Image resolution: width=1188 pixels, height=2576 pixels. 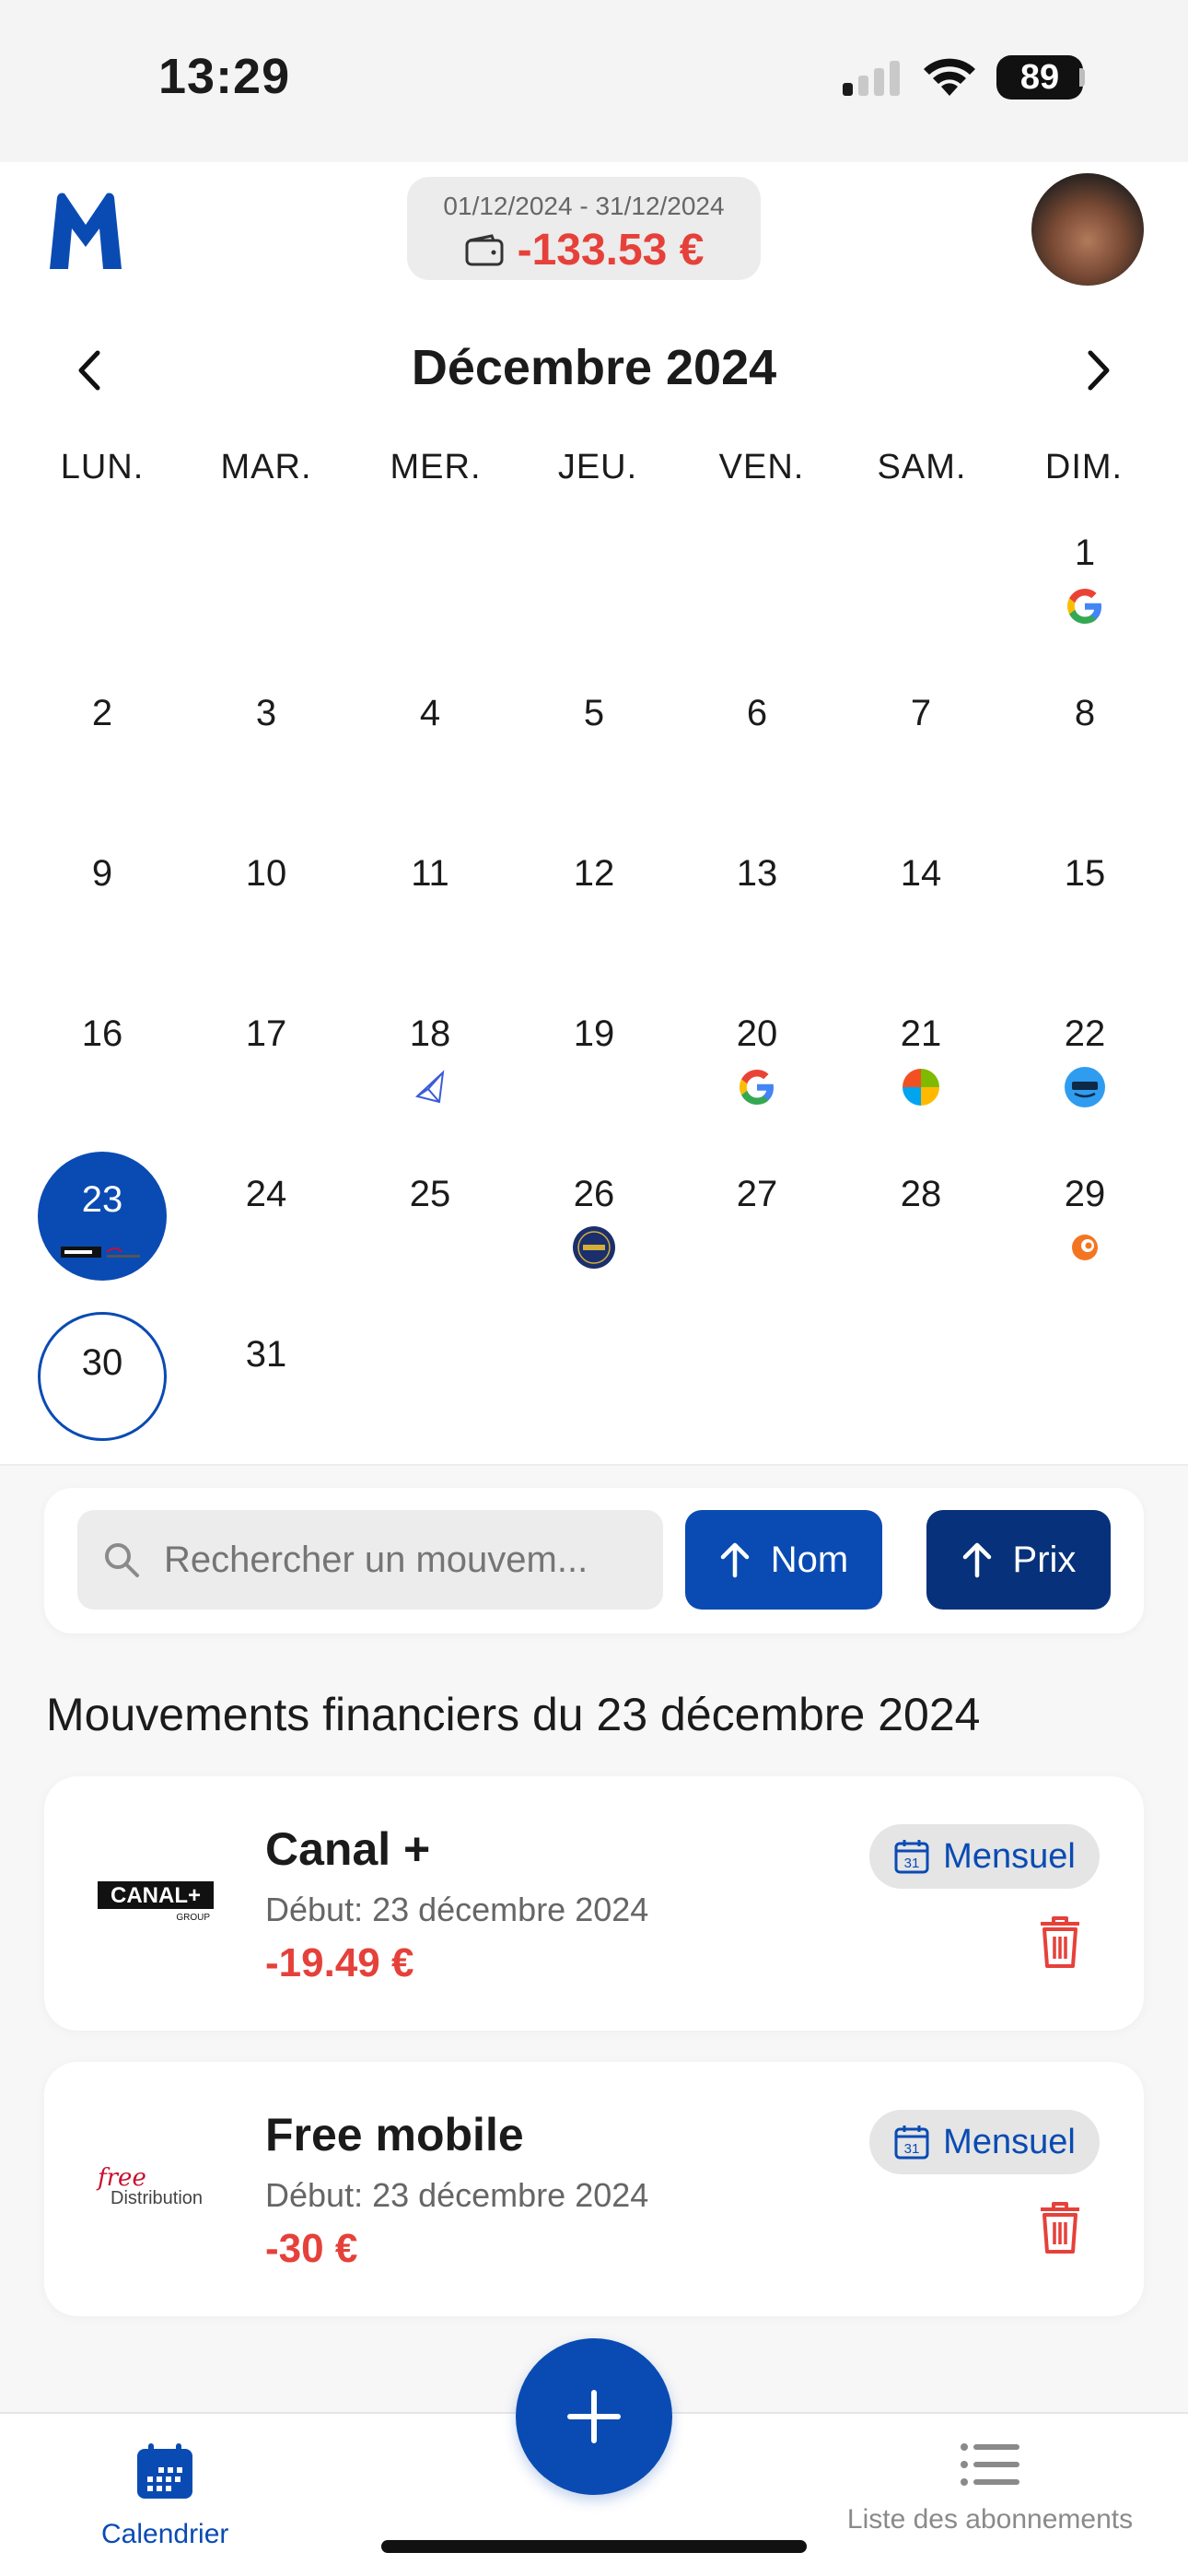 I want to click on calendar-day: 18, so click(x=430, y=1055).